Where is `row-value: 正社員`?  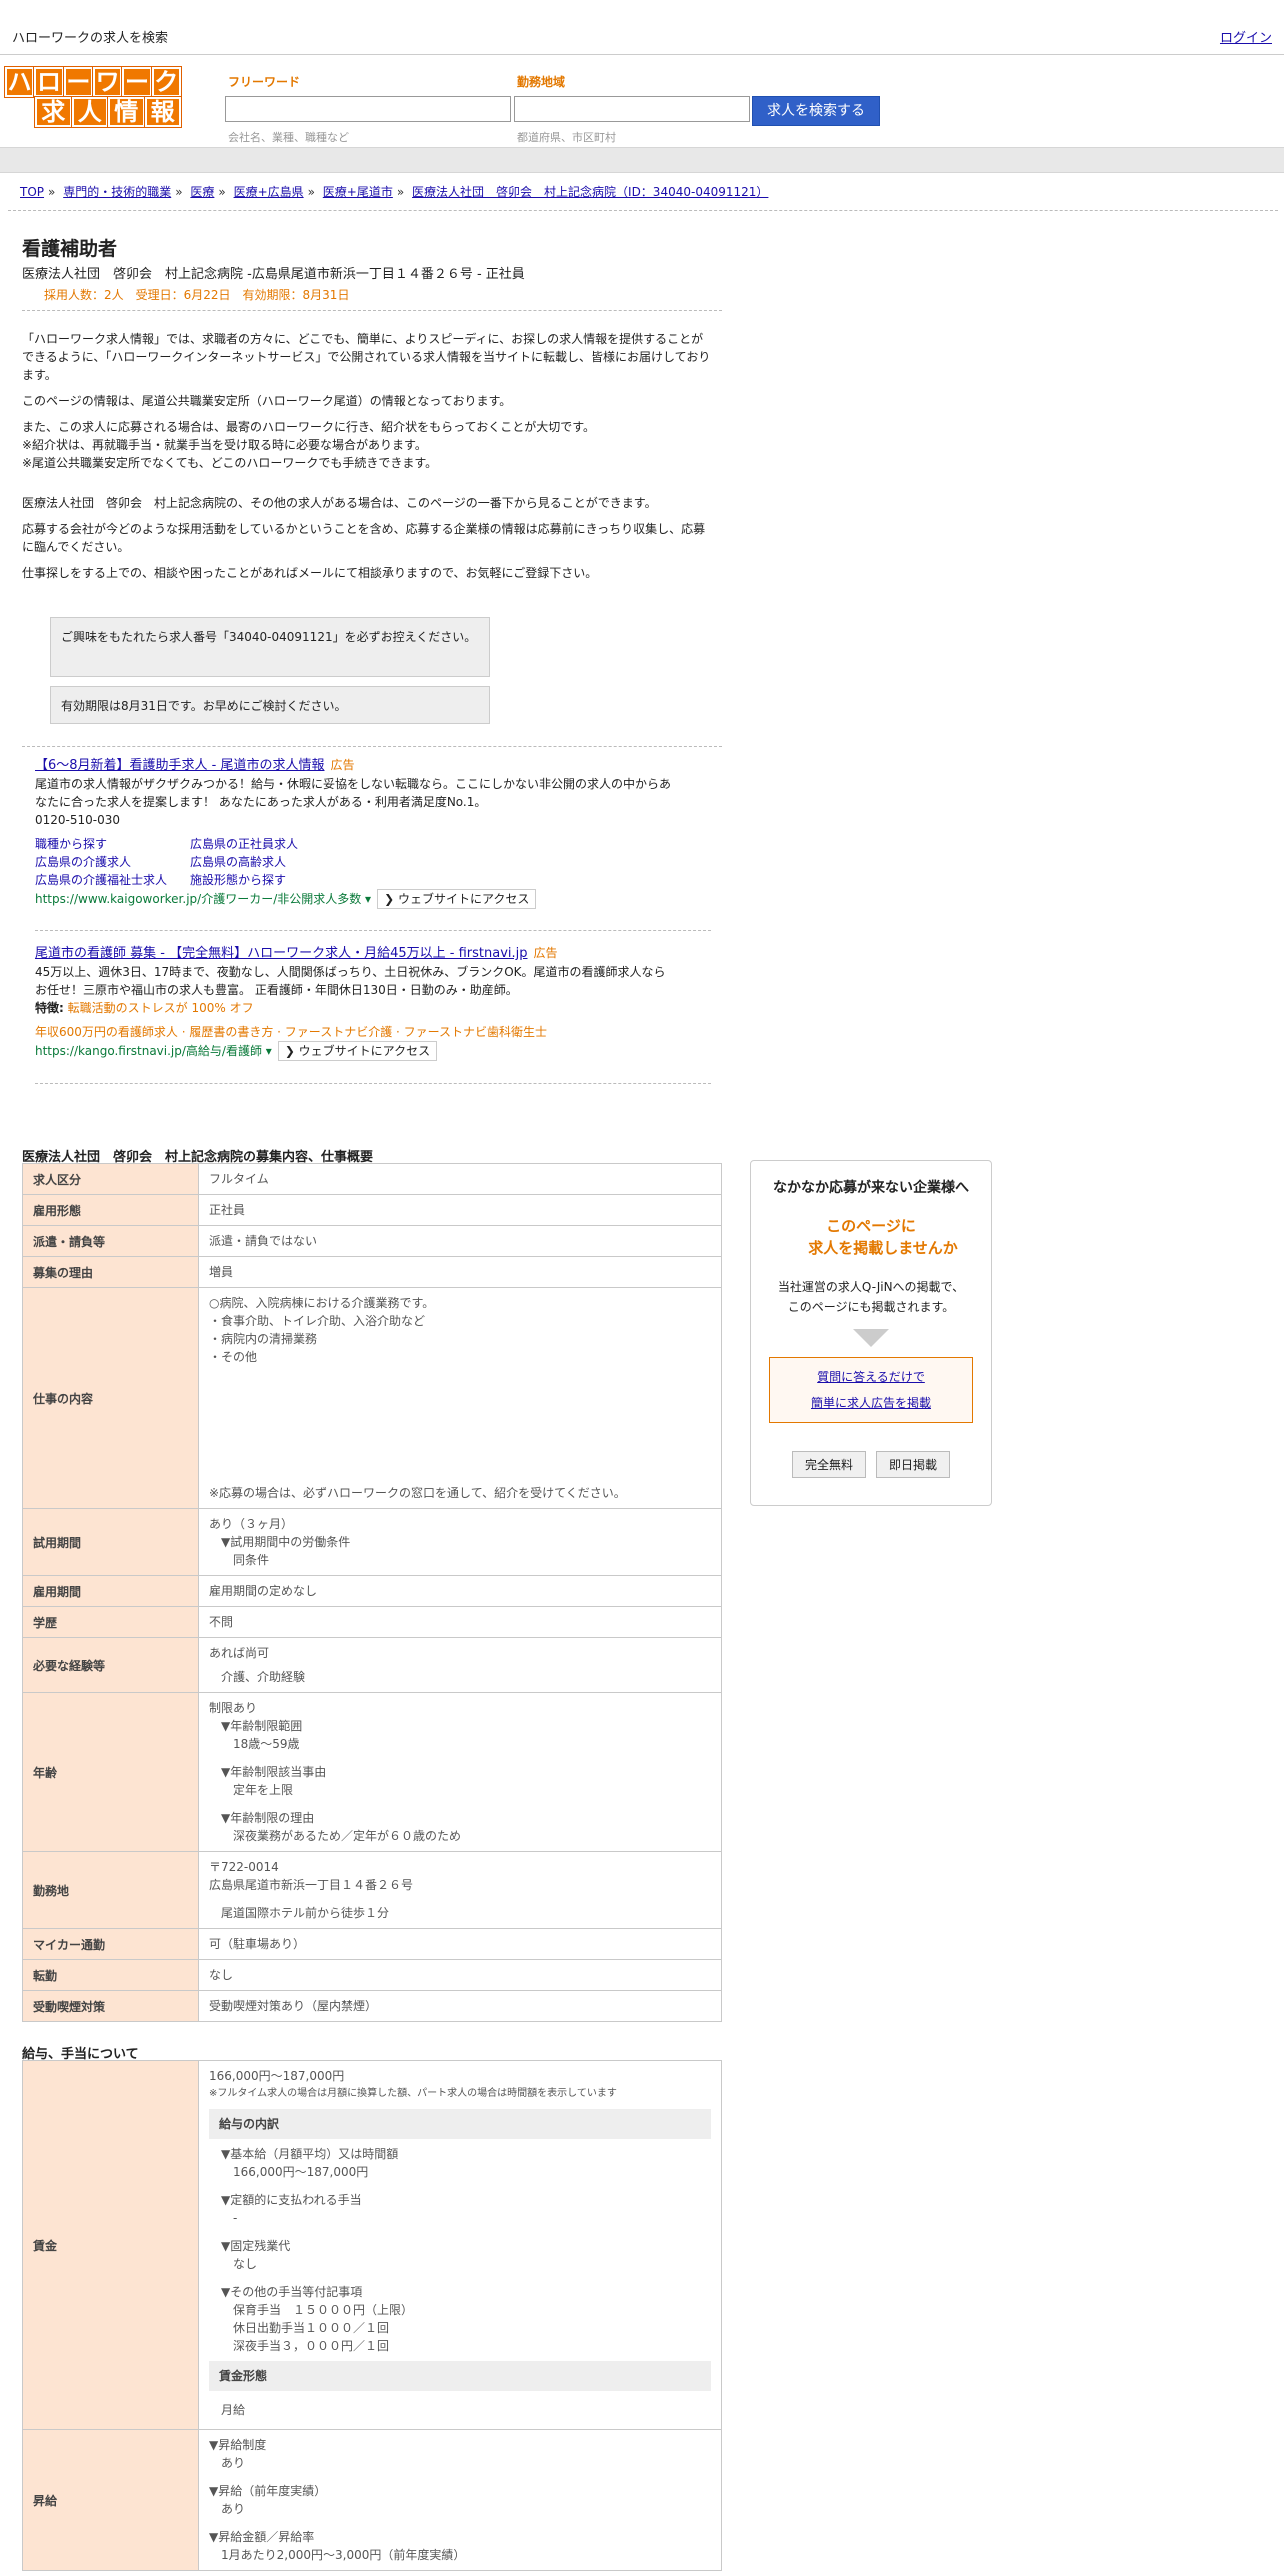 row-value: 正社員 is located at coordinates (460, 1210).